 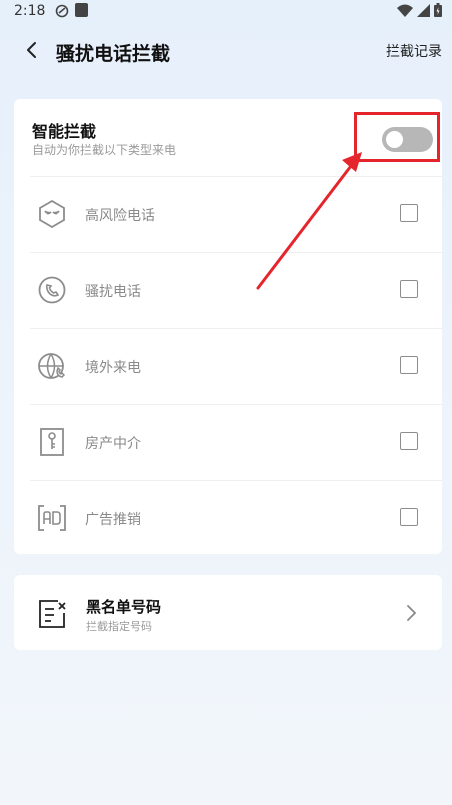 I want to click on blacklist-subtitle: 拦截指定号码, so click(x=119, y=626).